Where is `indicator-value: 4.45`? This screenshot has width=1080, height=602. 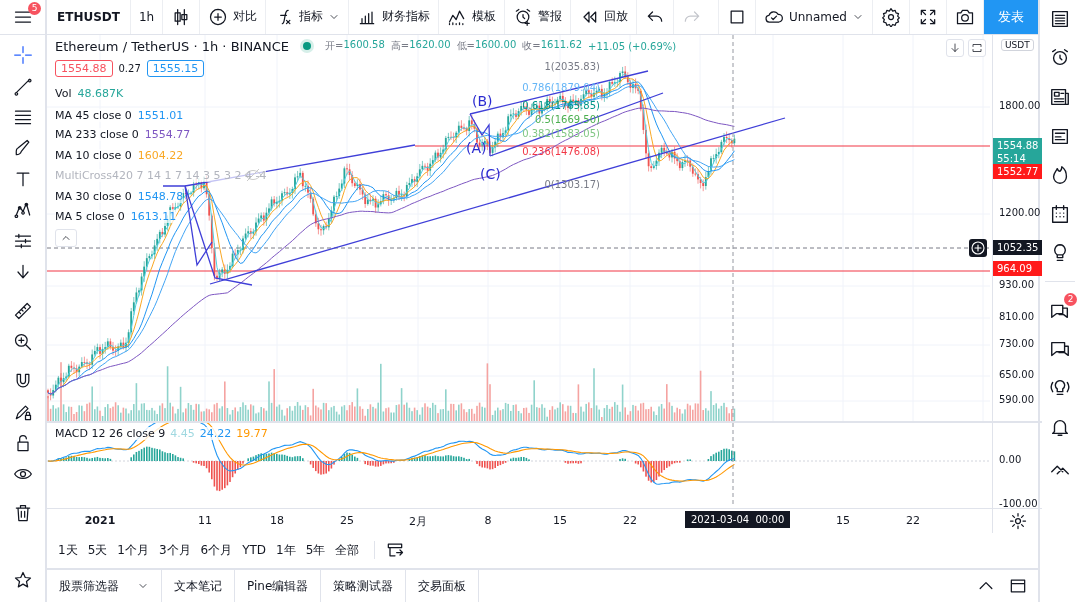 indicator-value: 4.45 is located at coordinates (182, 433).